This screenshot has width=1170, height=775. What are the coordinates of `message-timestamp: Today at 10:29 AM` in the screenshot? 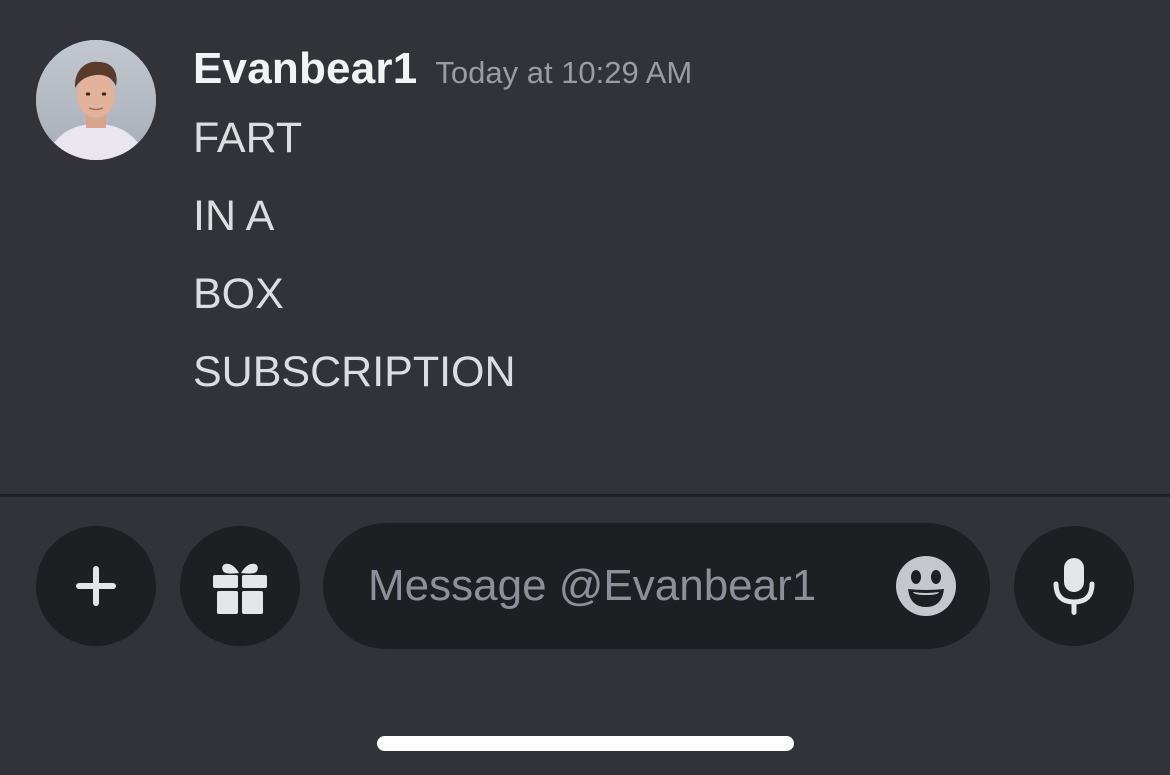 It's located at (564, 72).